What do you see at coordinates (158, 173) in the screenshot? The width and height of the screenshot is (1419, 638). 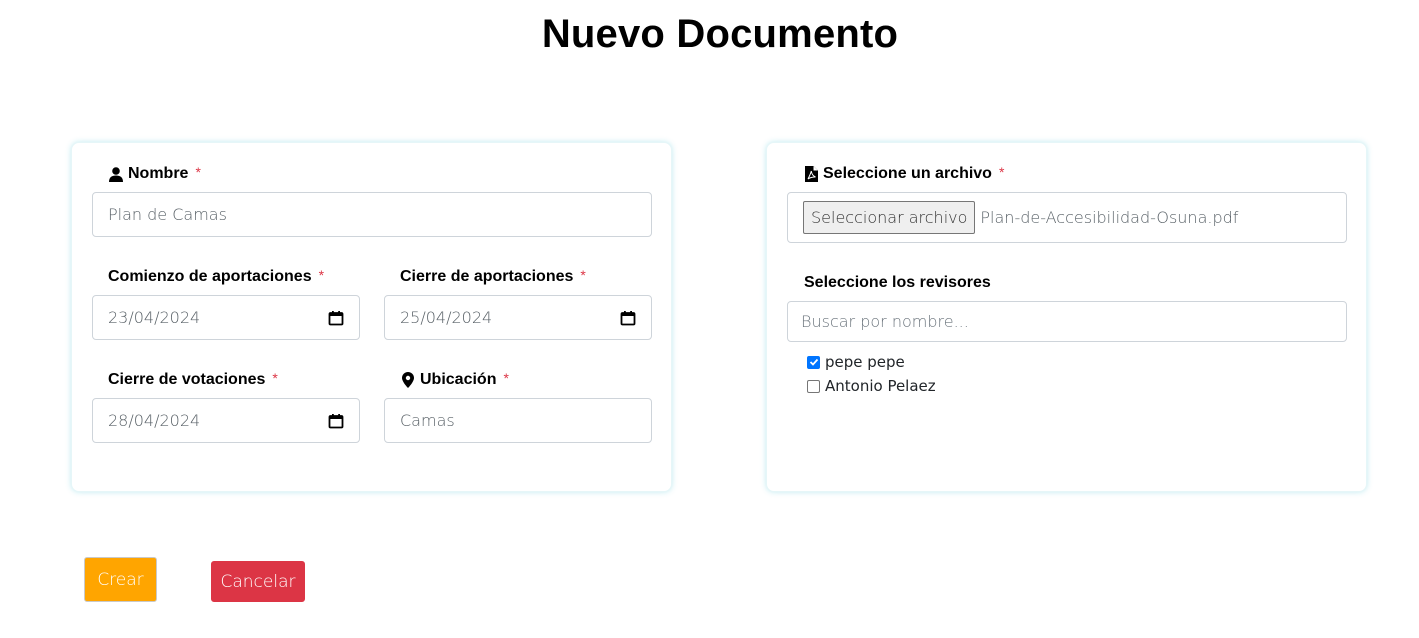 I see `nombre-label-text: Nombre` at bounding box center [158, 173].